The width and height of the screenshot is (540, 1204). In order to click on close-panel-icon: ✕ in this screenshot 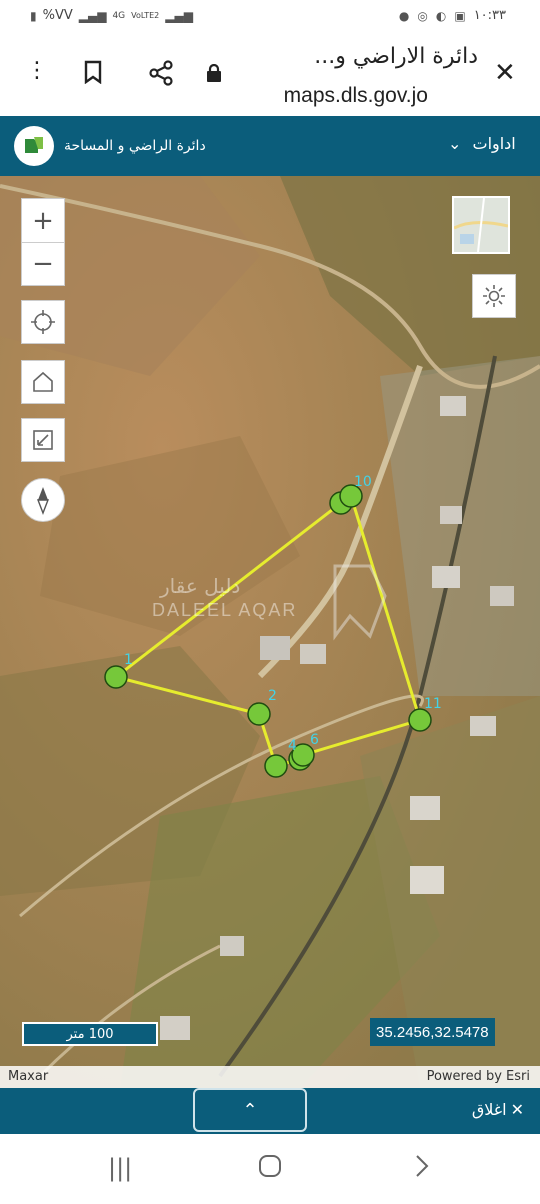, I will do `click(517, 1109)`.